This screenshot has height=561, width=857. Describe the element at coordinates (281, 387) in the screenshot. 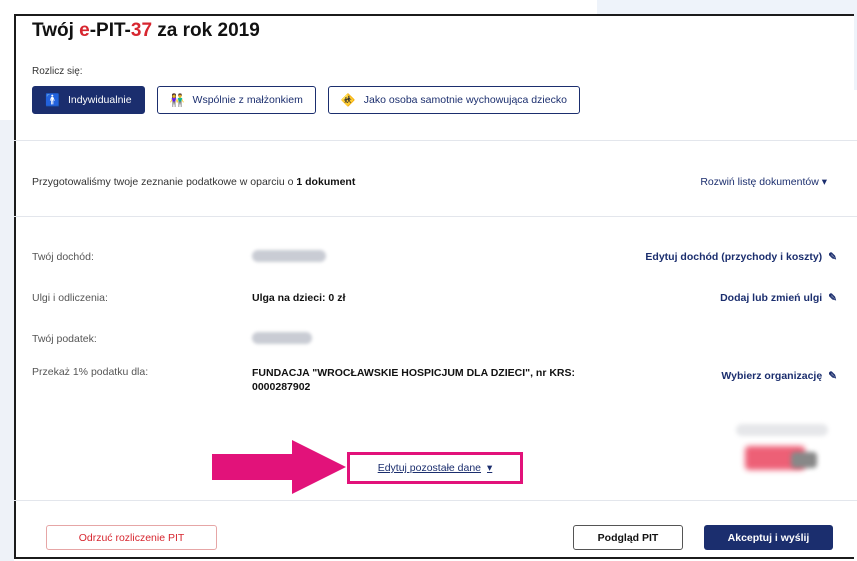

I see `donation-krs: 0000287902` at that location.